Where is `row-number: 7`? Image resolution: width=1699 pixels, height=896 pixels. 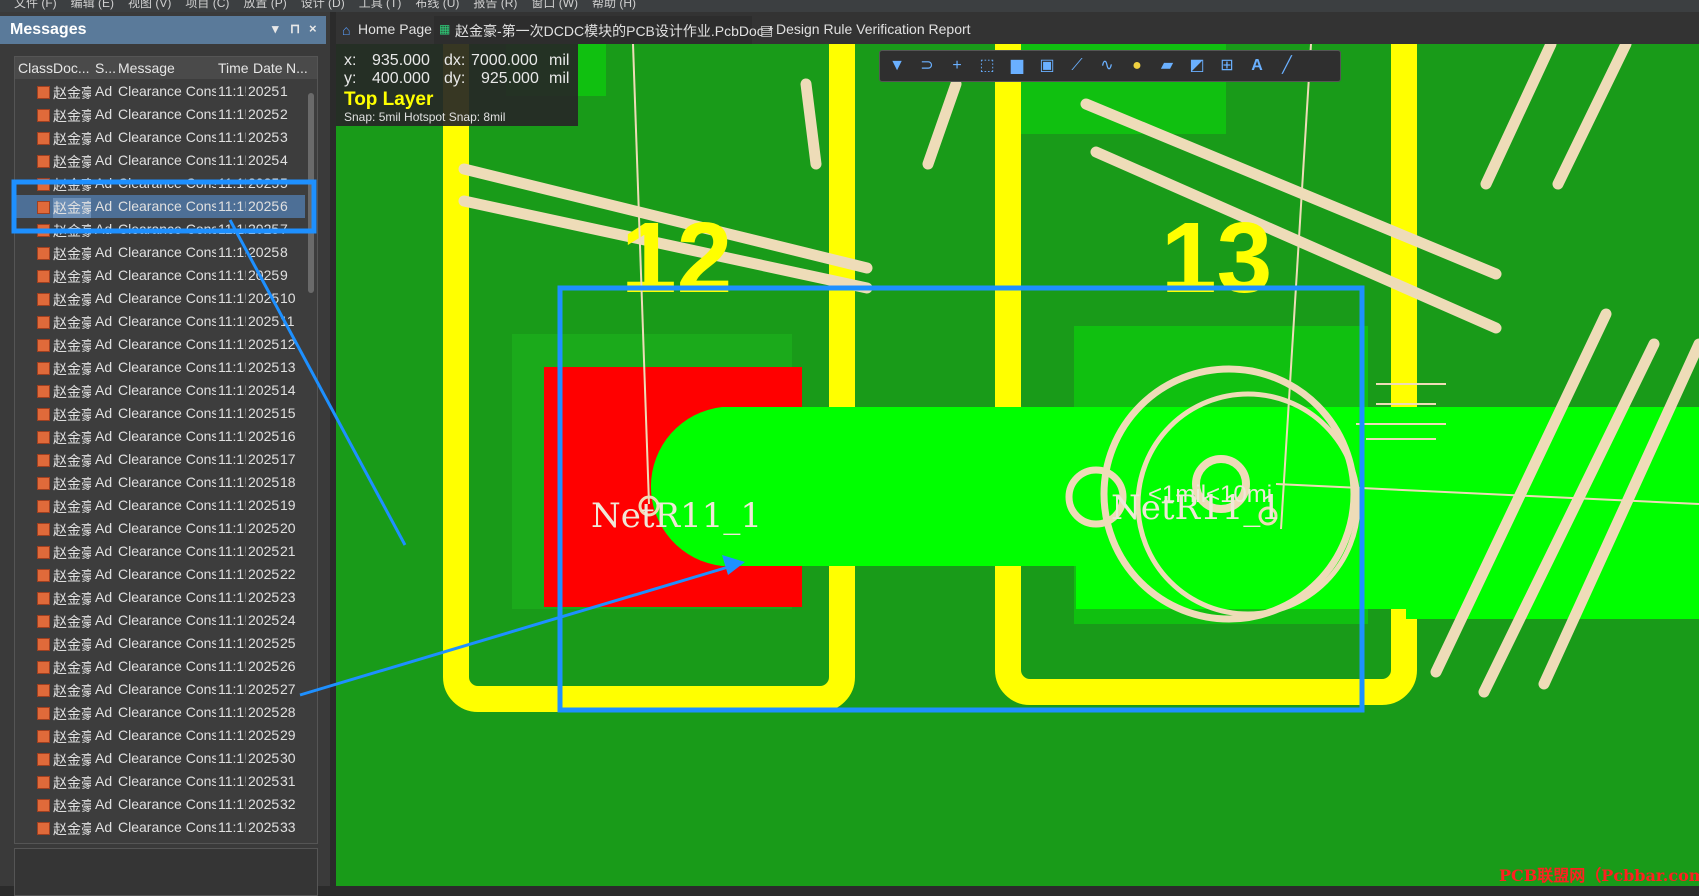
row-number: 7 is located at coordinates (284, 229).